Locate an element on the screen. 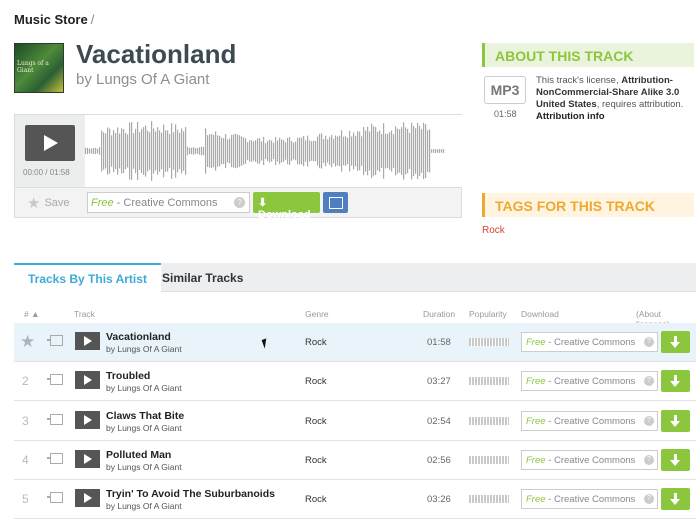  row-track-title: Claws That Bite is located at coordinates (145, 416).